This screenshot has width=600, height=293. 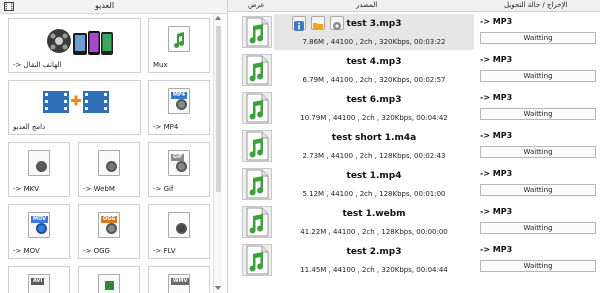 I want to click on wmv-file-icon: WMV, so click(x=179, y=283).